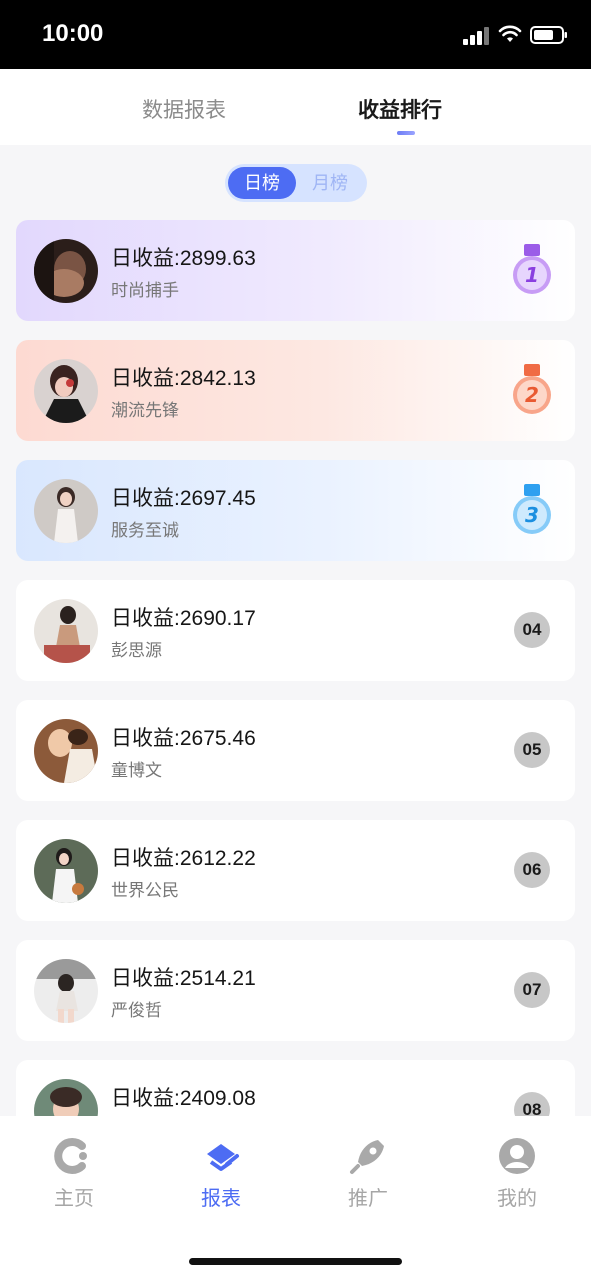 The width and height of the screenshot is (591, 1280). Describe the element at coordinates (221, 1173) in the screenshot. I see `nav-report: 报表` at that location.